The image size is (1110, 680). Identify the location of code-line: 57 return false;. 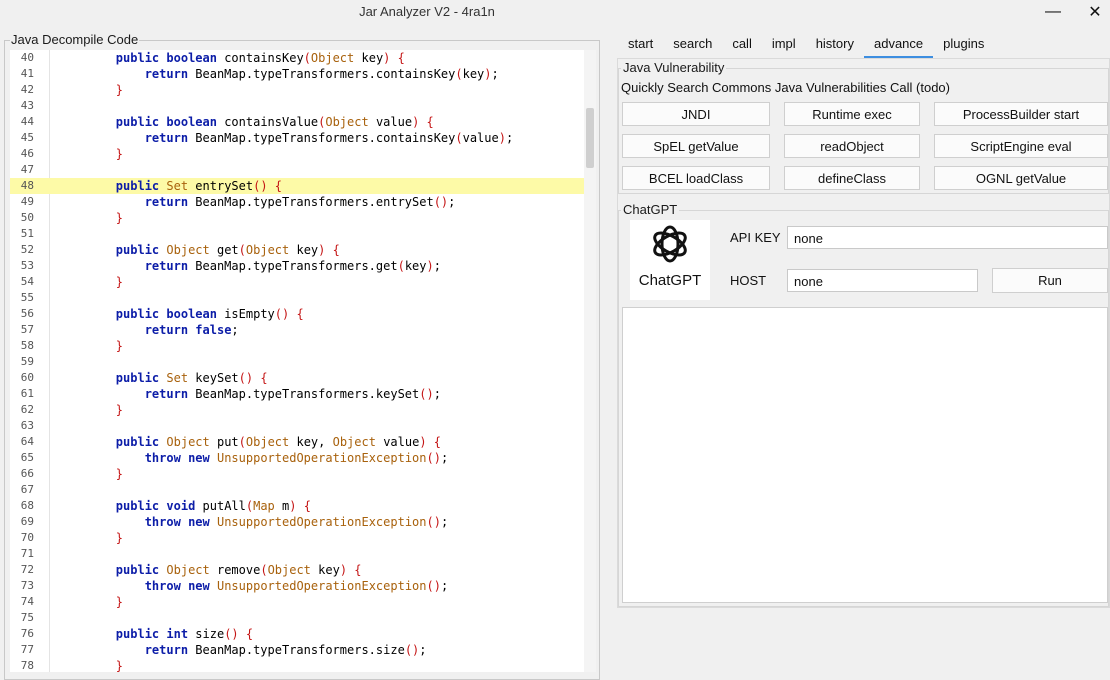
(297, 330).